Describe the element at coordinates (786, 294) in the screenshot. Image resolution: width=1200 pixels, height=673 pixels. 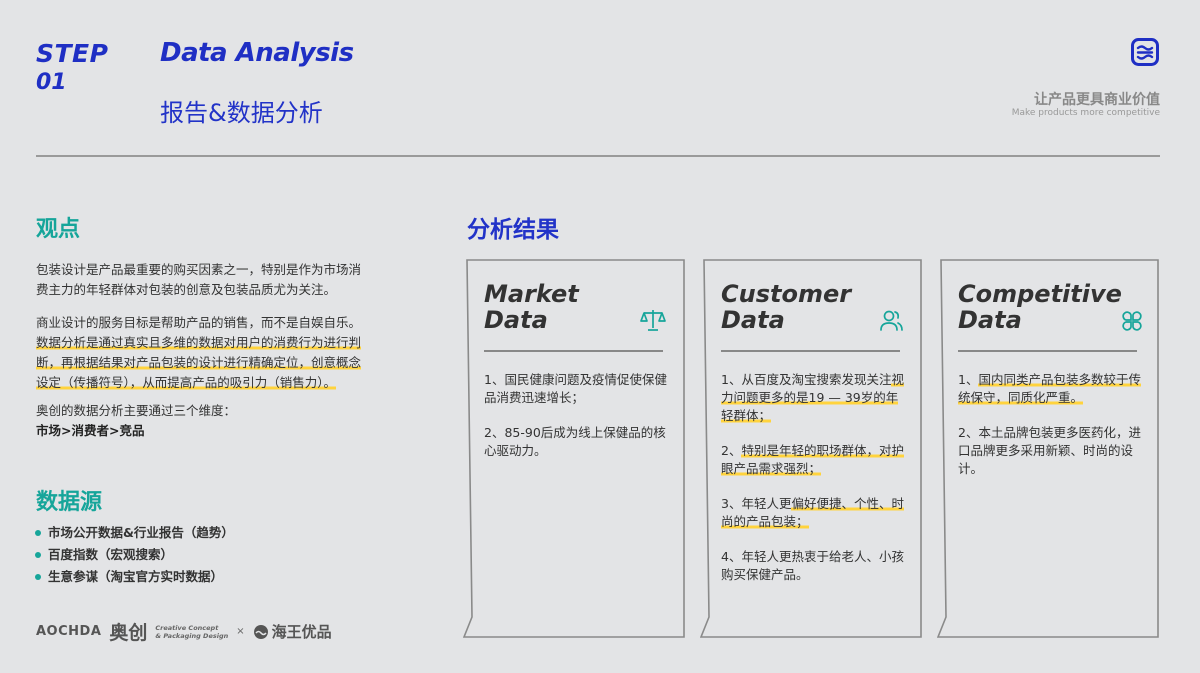
I see `card-title-line-1: Customer` at that location.